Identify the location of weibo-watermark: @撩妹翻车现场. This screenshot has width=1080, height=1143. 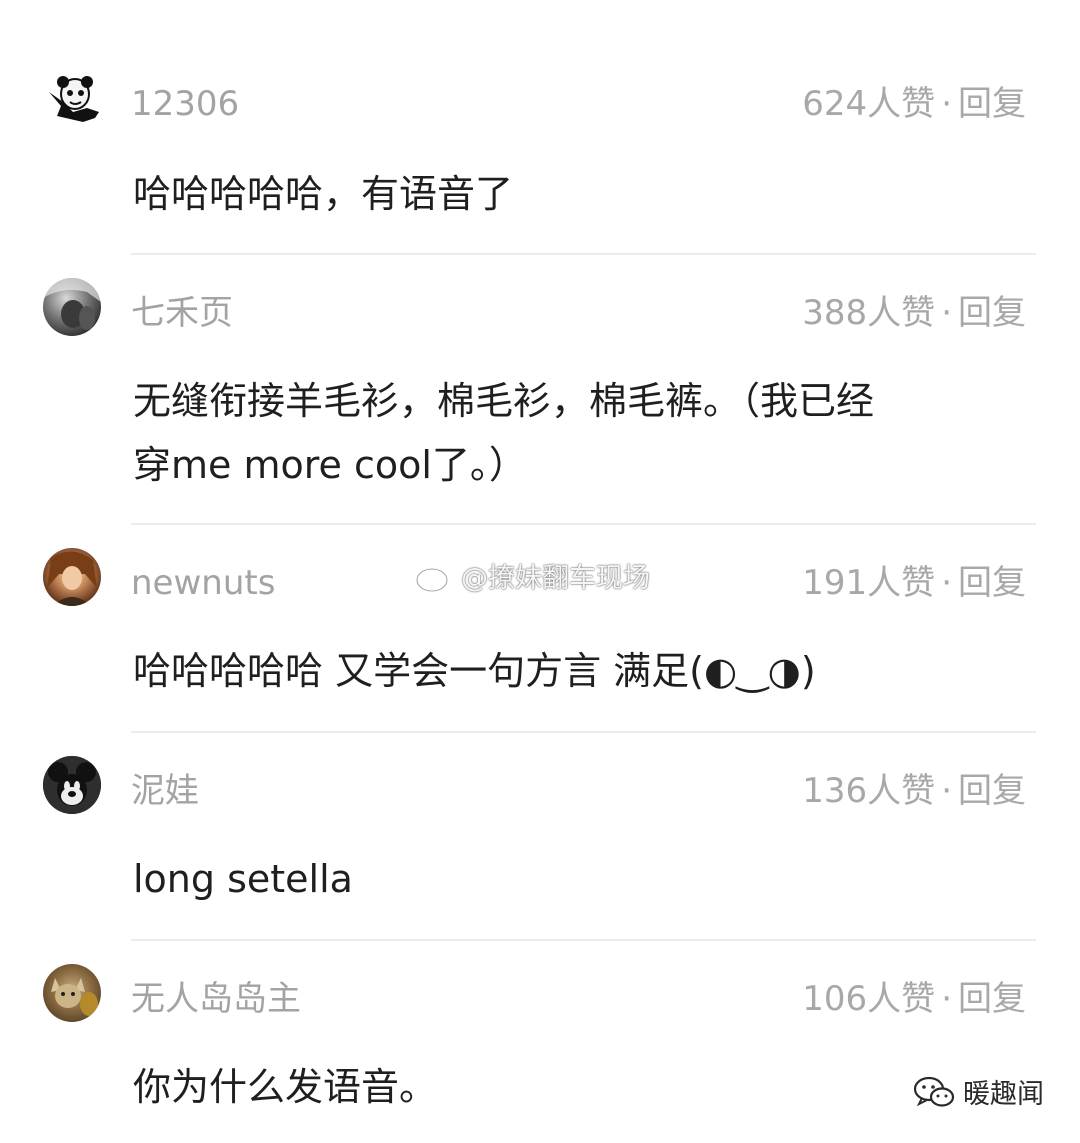
(532, 575).